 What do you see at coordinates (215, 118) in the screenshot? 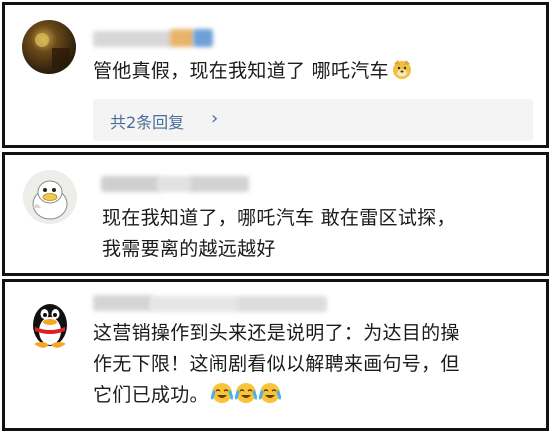
I see `chevron-right-icon: ›` at bounding box center [215, 118].